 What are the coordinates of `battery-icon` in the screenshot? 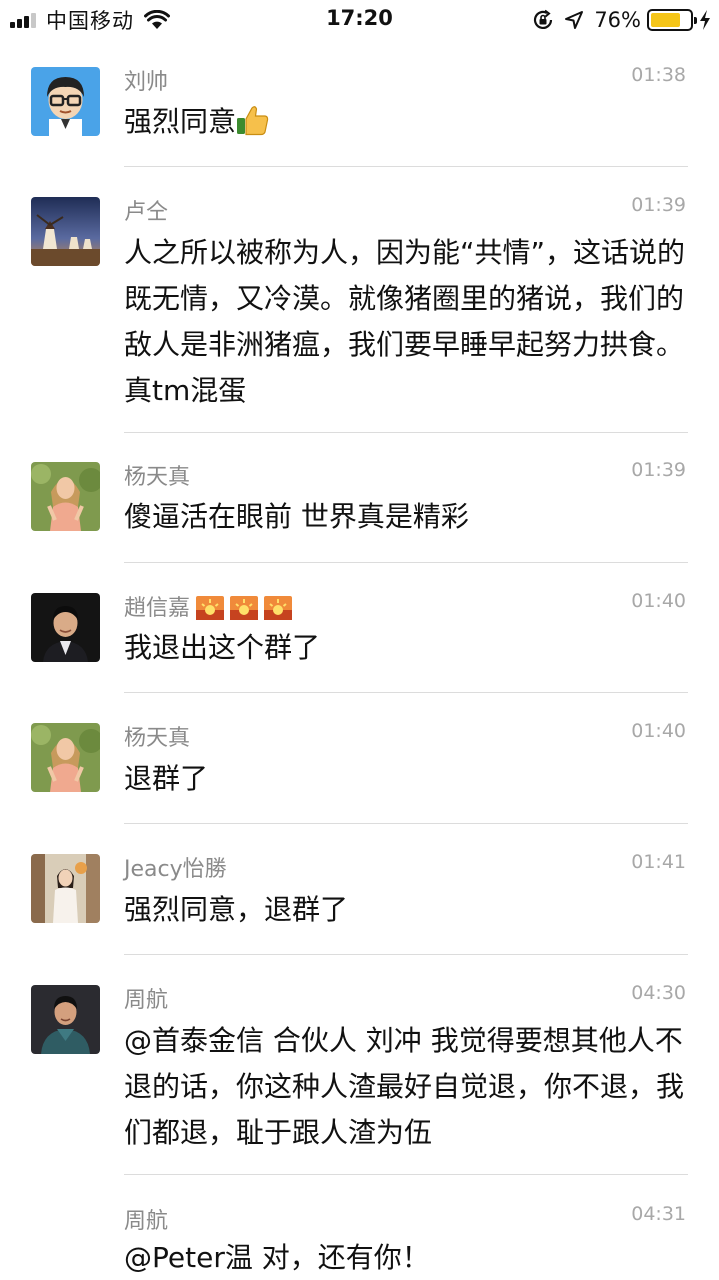 It's located at (672, 20).